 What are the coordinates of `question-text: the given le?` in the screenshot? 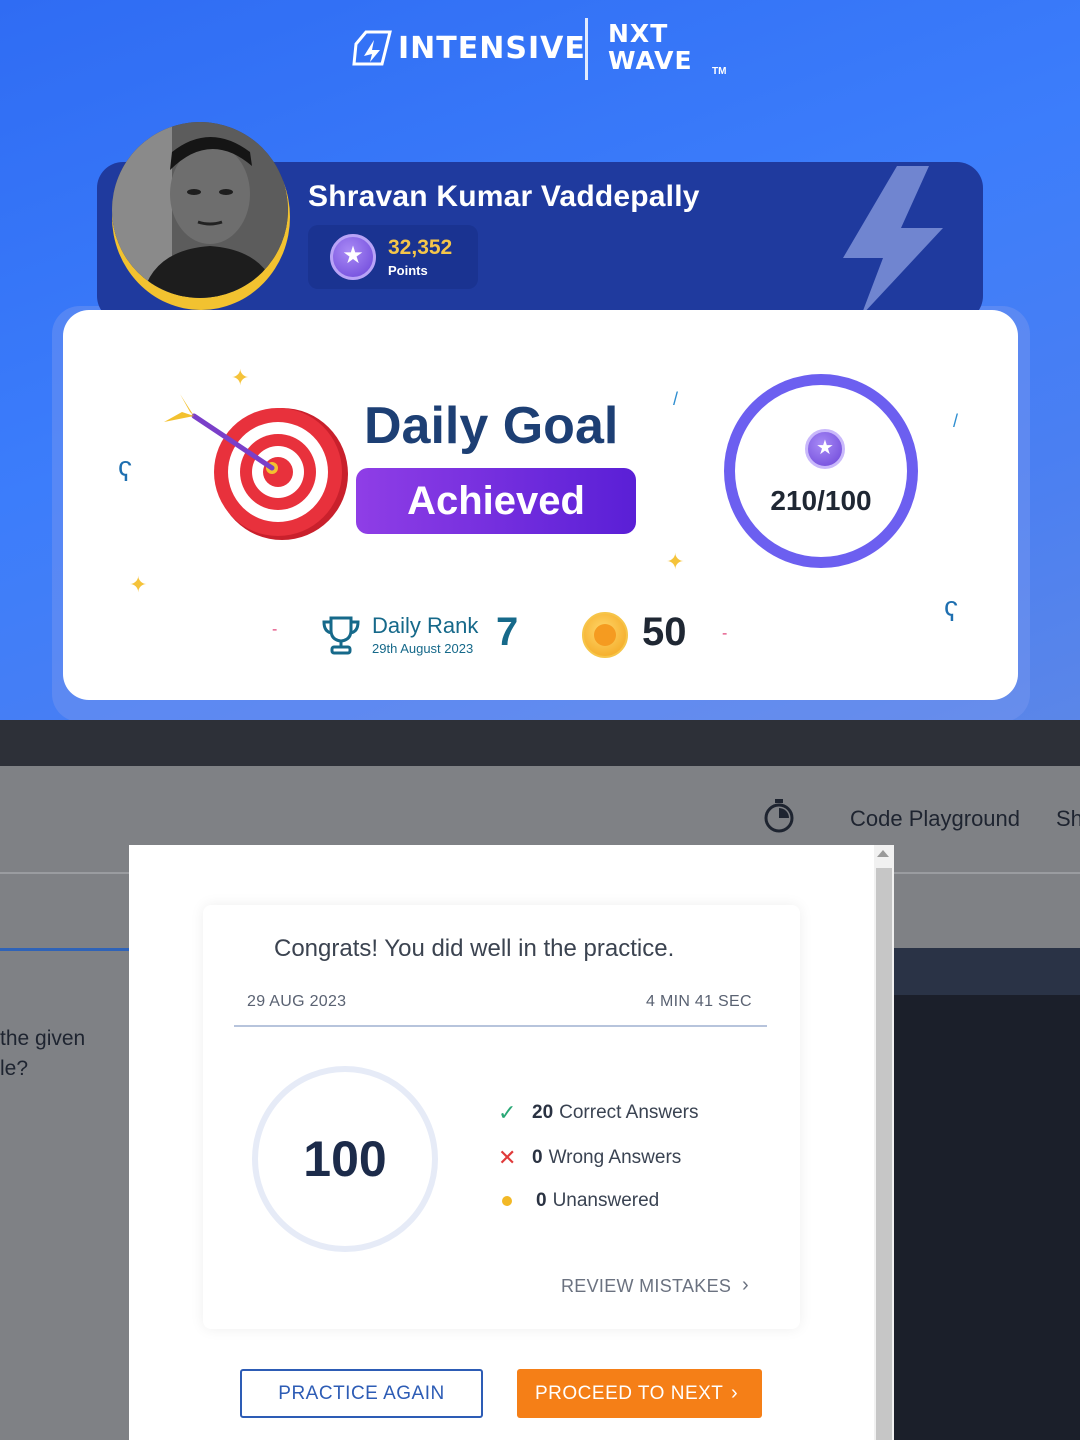 It's located at (42, 1054).